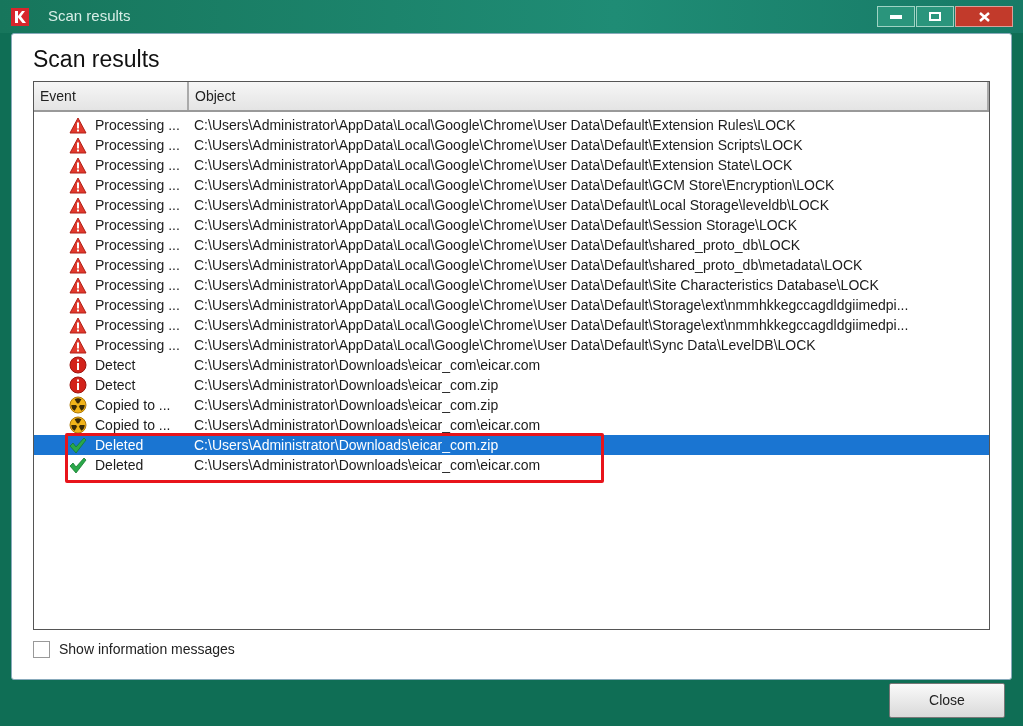  Describe the element at coordinates (514, 185) in the screenshot. I see `object-path: C:\Users\Administrator\AppData\Local\Google\Chrome\User Data\Default\GCM Store\Encryption\LOCK` at that location.